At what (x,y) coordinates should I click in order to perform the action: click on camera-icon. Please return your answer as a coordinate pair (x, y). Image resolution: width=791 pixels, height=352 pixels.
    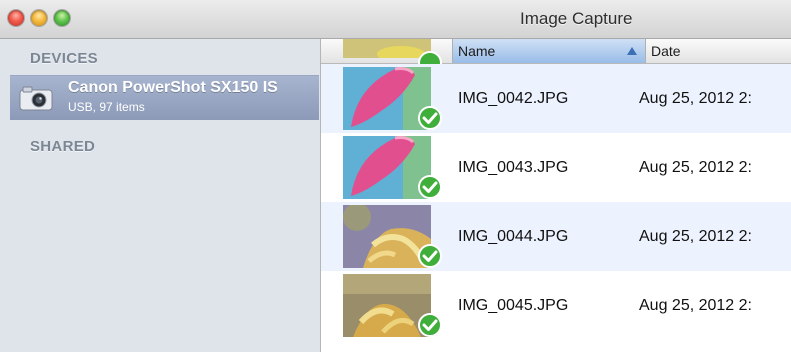
    Looking at the image, I should click on (36, 98).